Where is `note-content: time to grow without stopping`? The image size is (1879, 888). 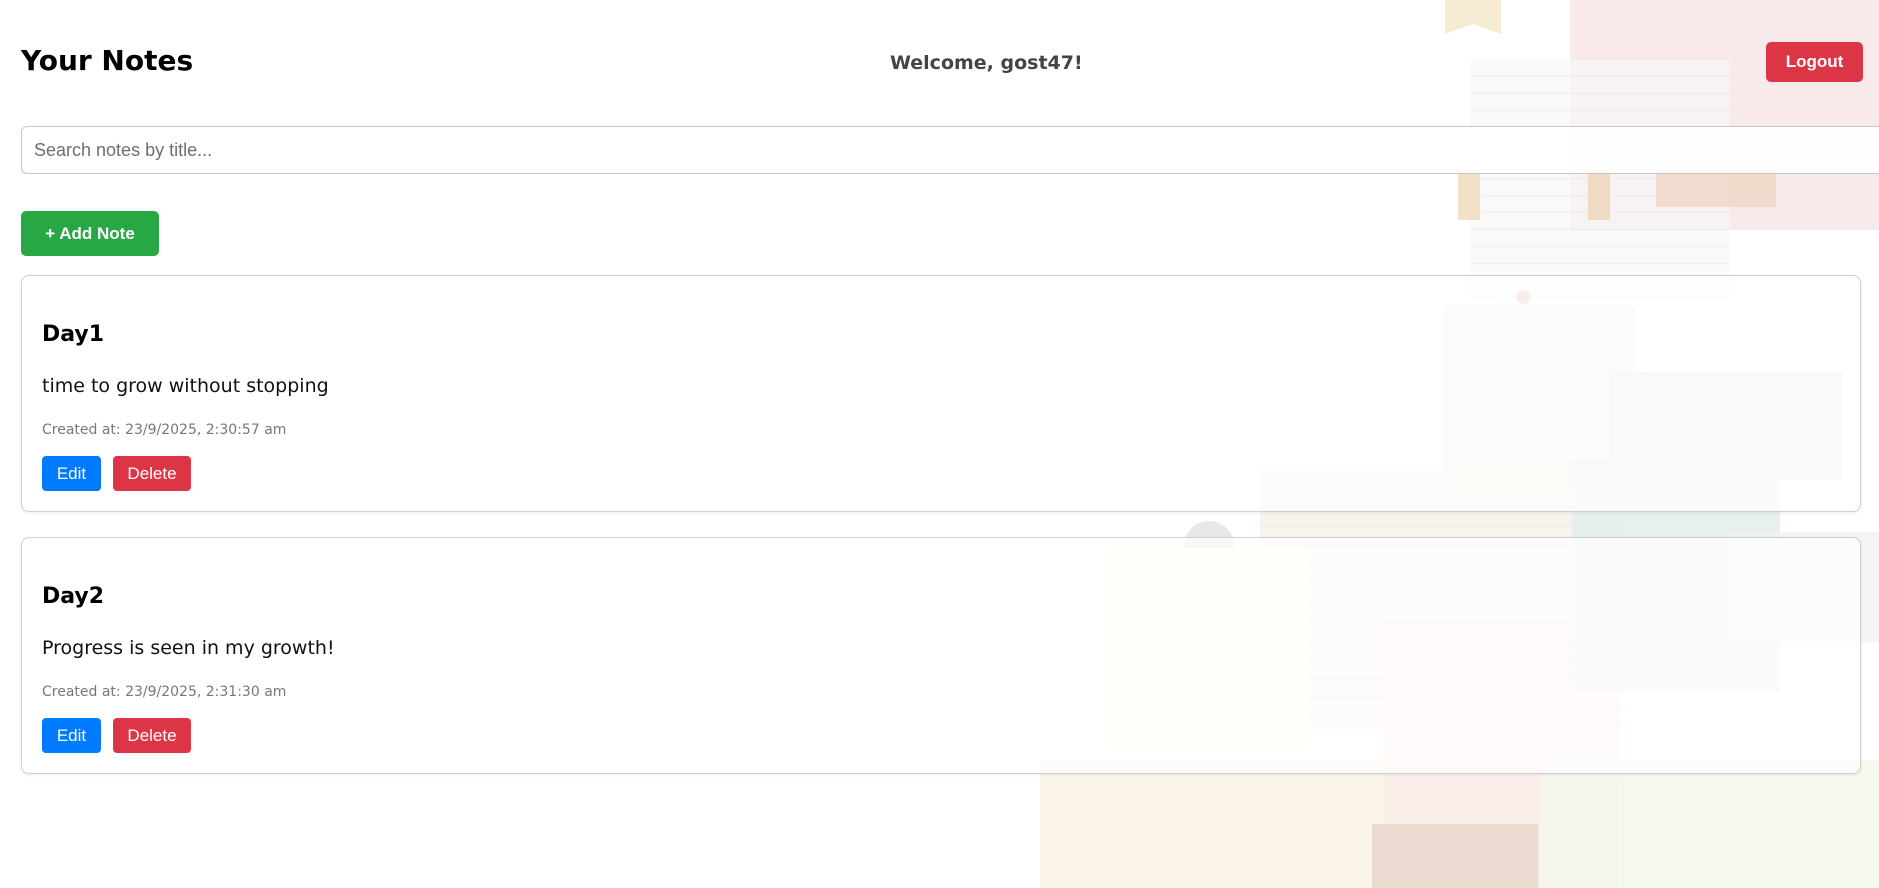
note-content: time to grow without stopping is located at coordinates (185, 386).